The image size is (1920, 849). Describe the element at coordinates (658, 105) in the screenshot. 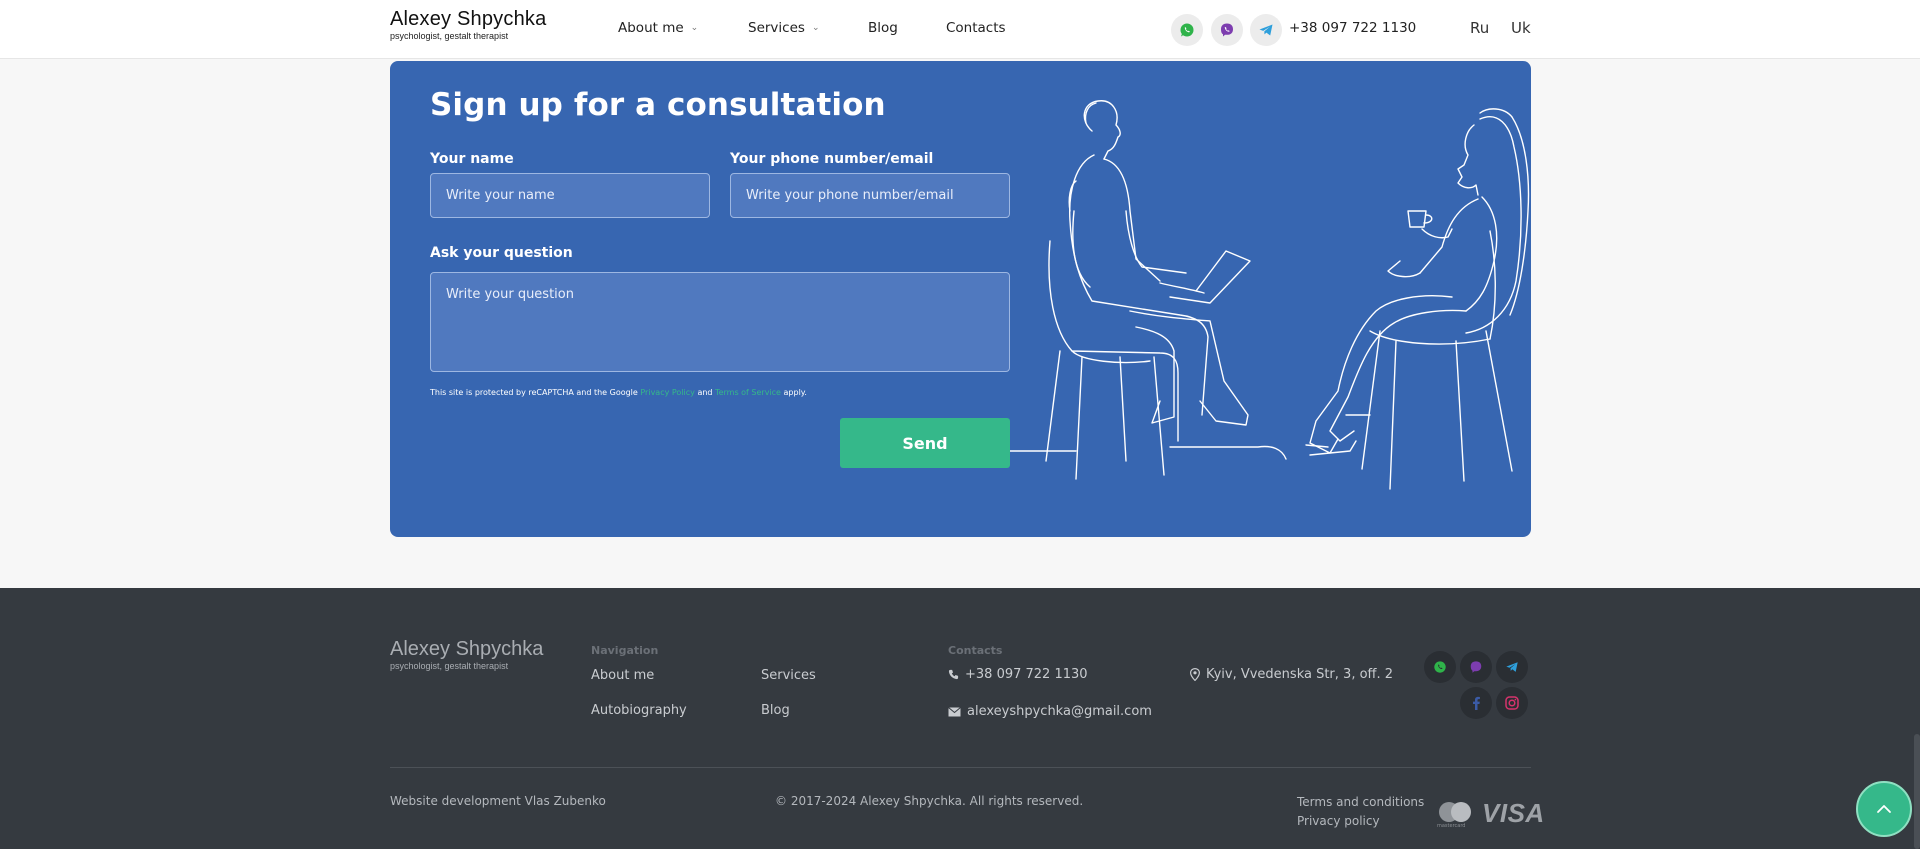

I see `consultation-title: Sign up for a consultation` at that location.